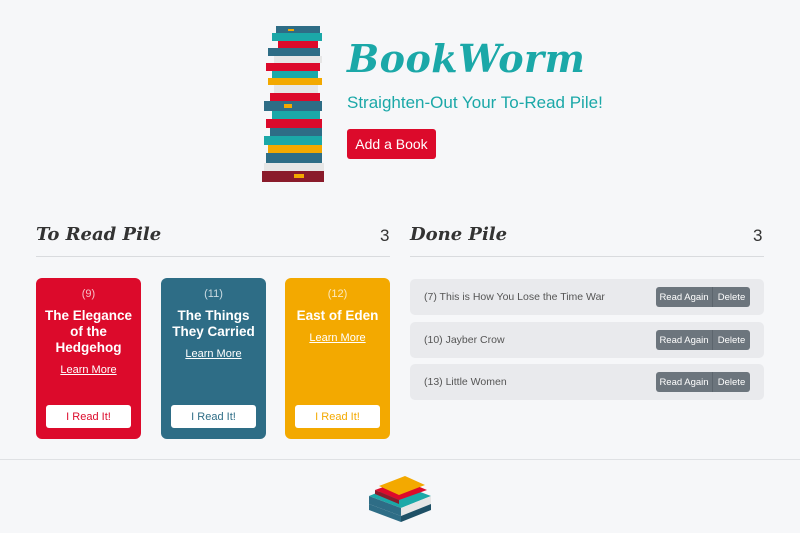 The width and height of the screenshot is (800, 533). Describe the element at coordinates (758, 235) in the screenshot. I see `done-count: 3` at that location.